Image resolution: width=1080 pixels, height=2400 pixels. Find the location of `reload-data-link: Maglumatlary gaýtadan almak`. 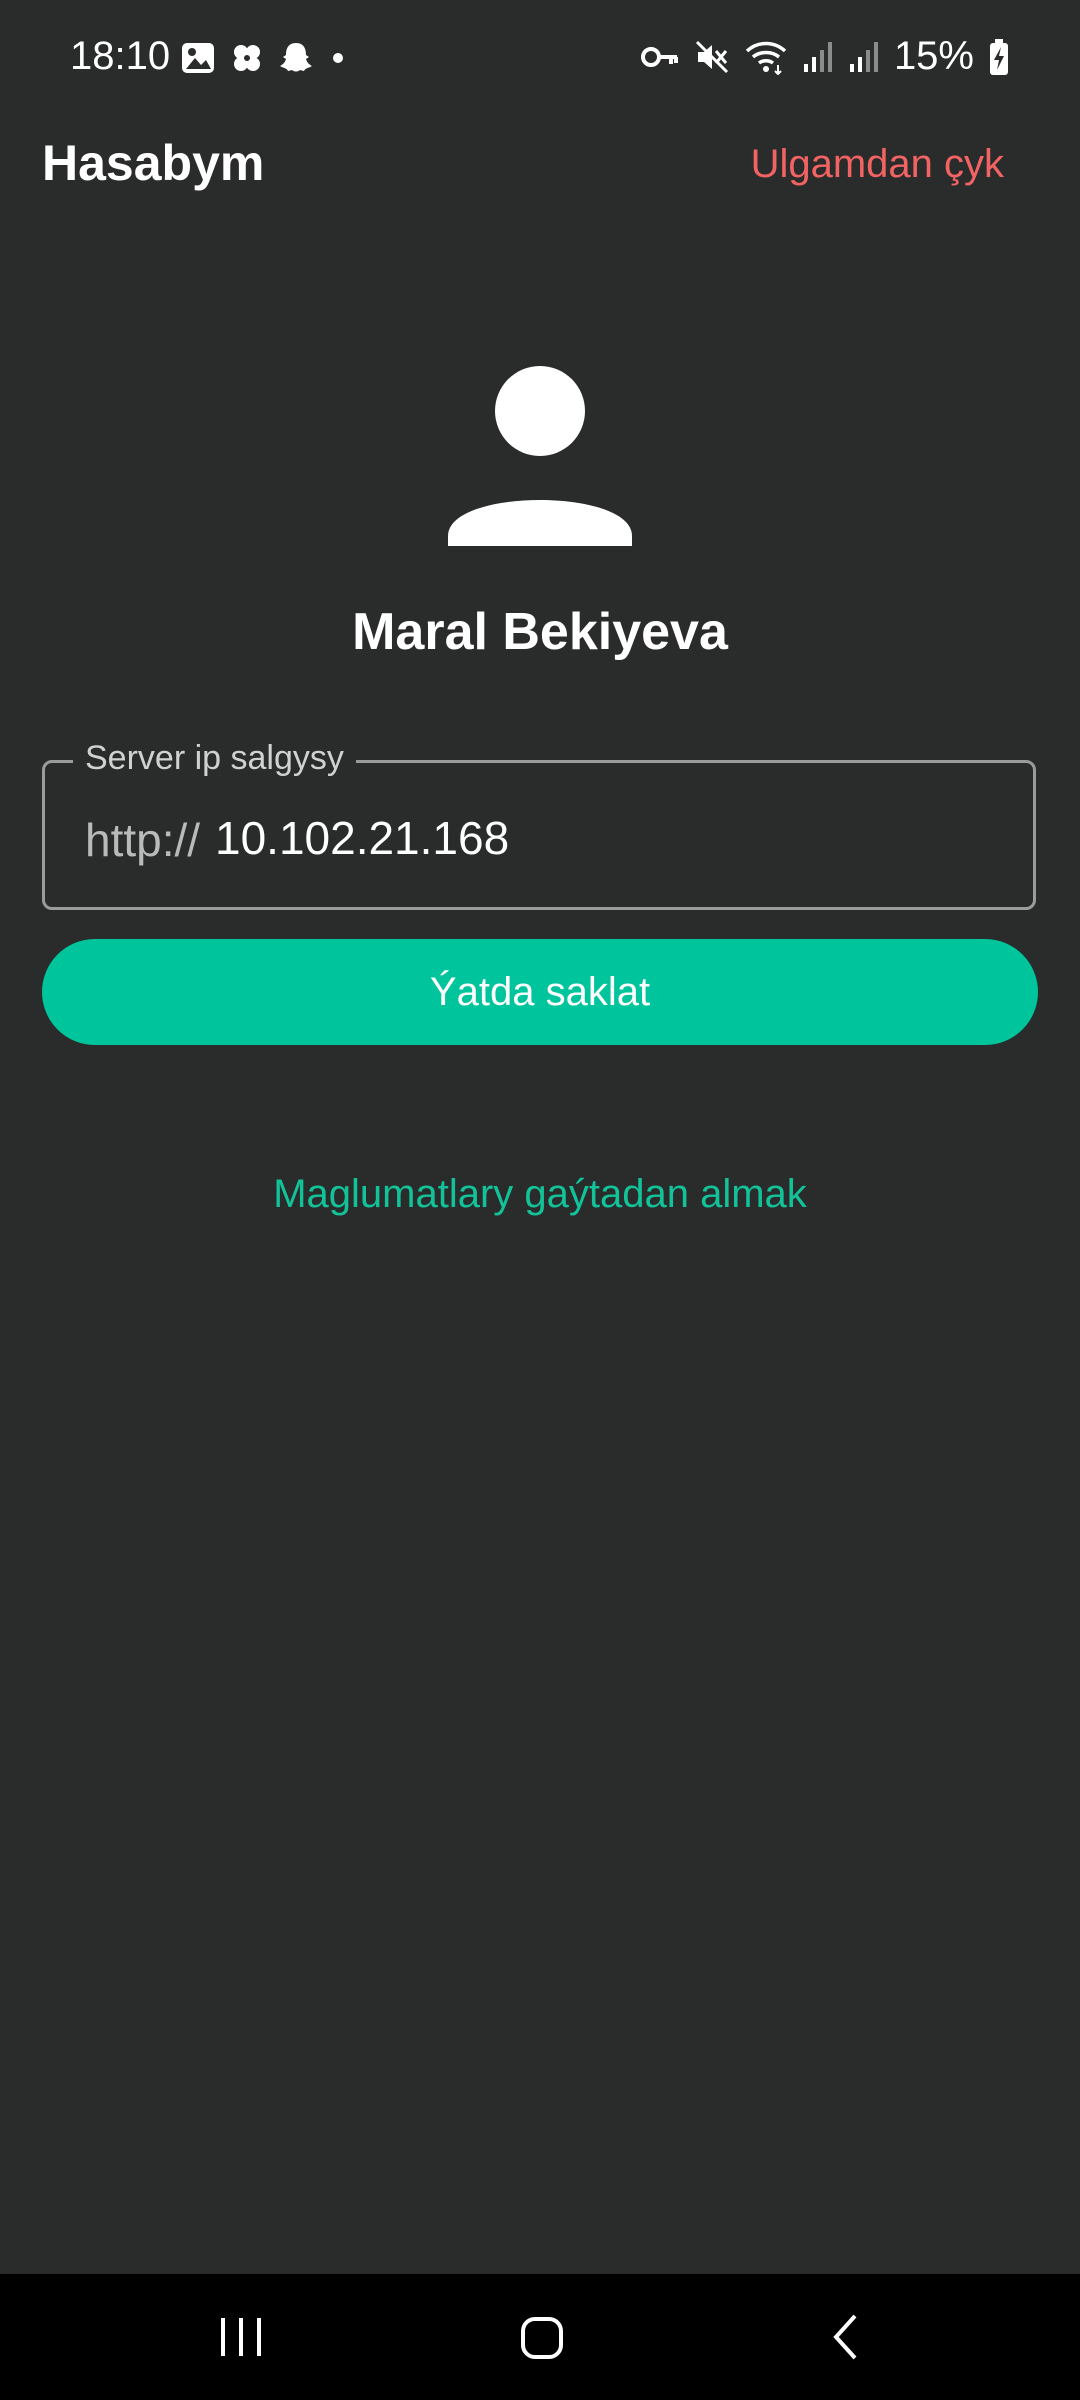

reload-data-link: Maglumatlary gaýtadan almak is located at coordinates (540, 1194).